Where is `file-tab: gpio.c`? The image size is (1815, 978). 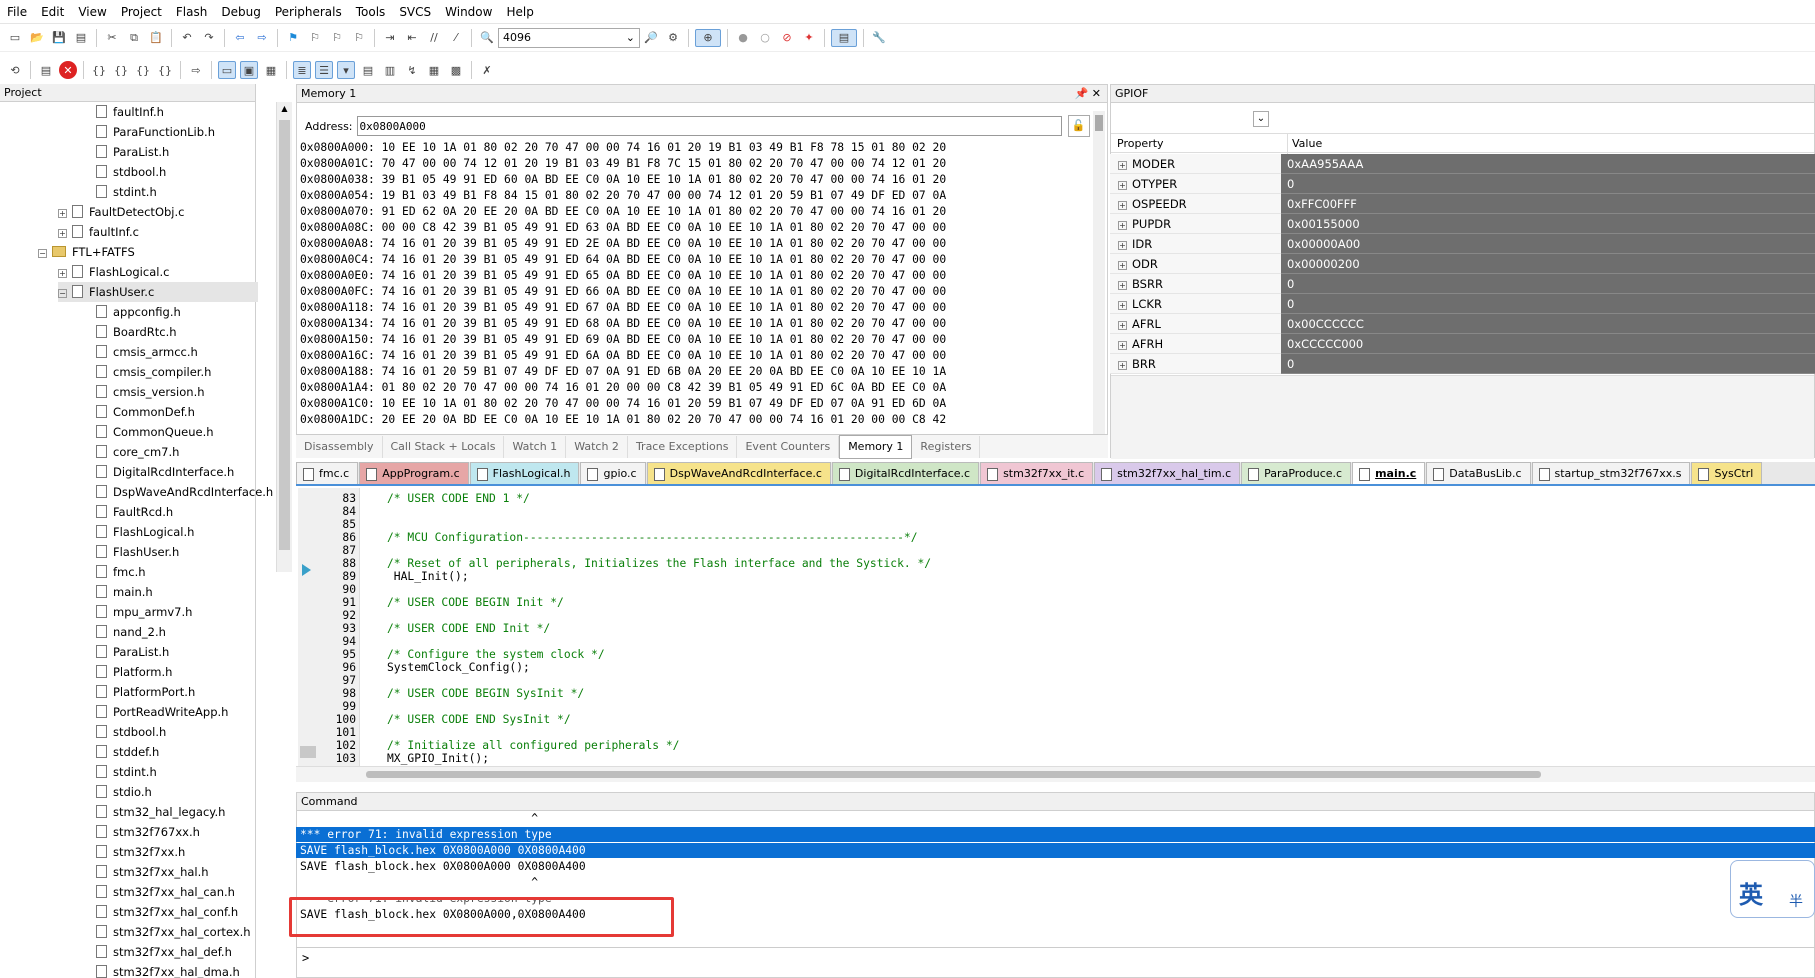
file-tab: gpio.c is located at coordinates (613, 473).